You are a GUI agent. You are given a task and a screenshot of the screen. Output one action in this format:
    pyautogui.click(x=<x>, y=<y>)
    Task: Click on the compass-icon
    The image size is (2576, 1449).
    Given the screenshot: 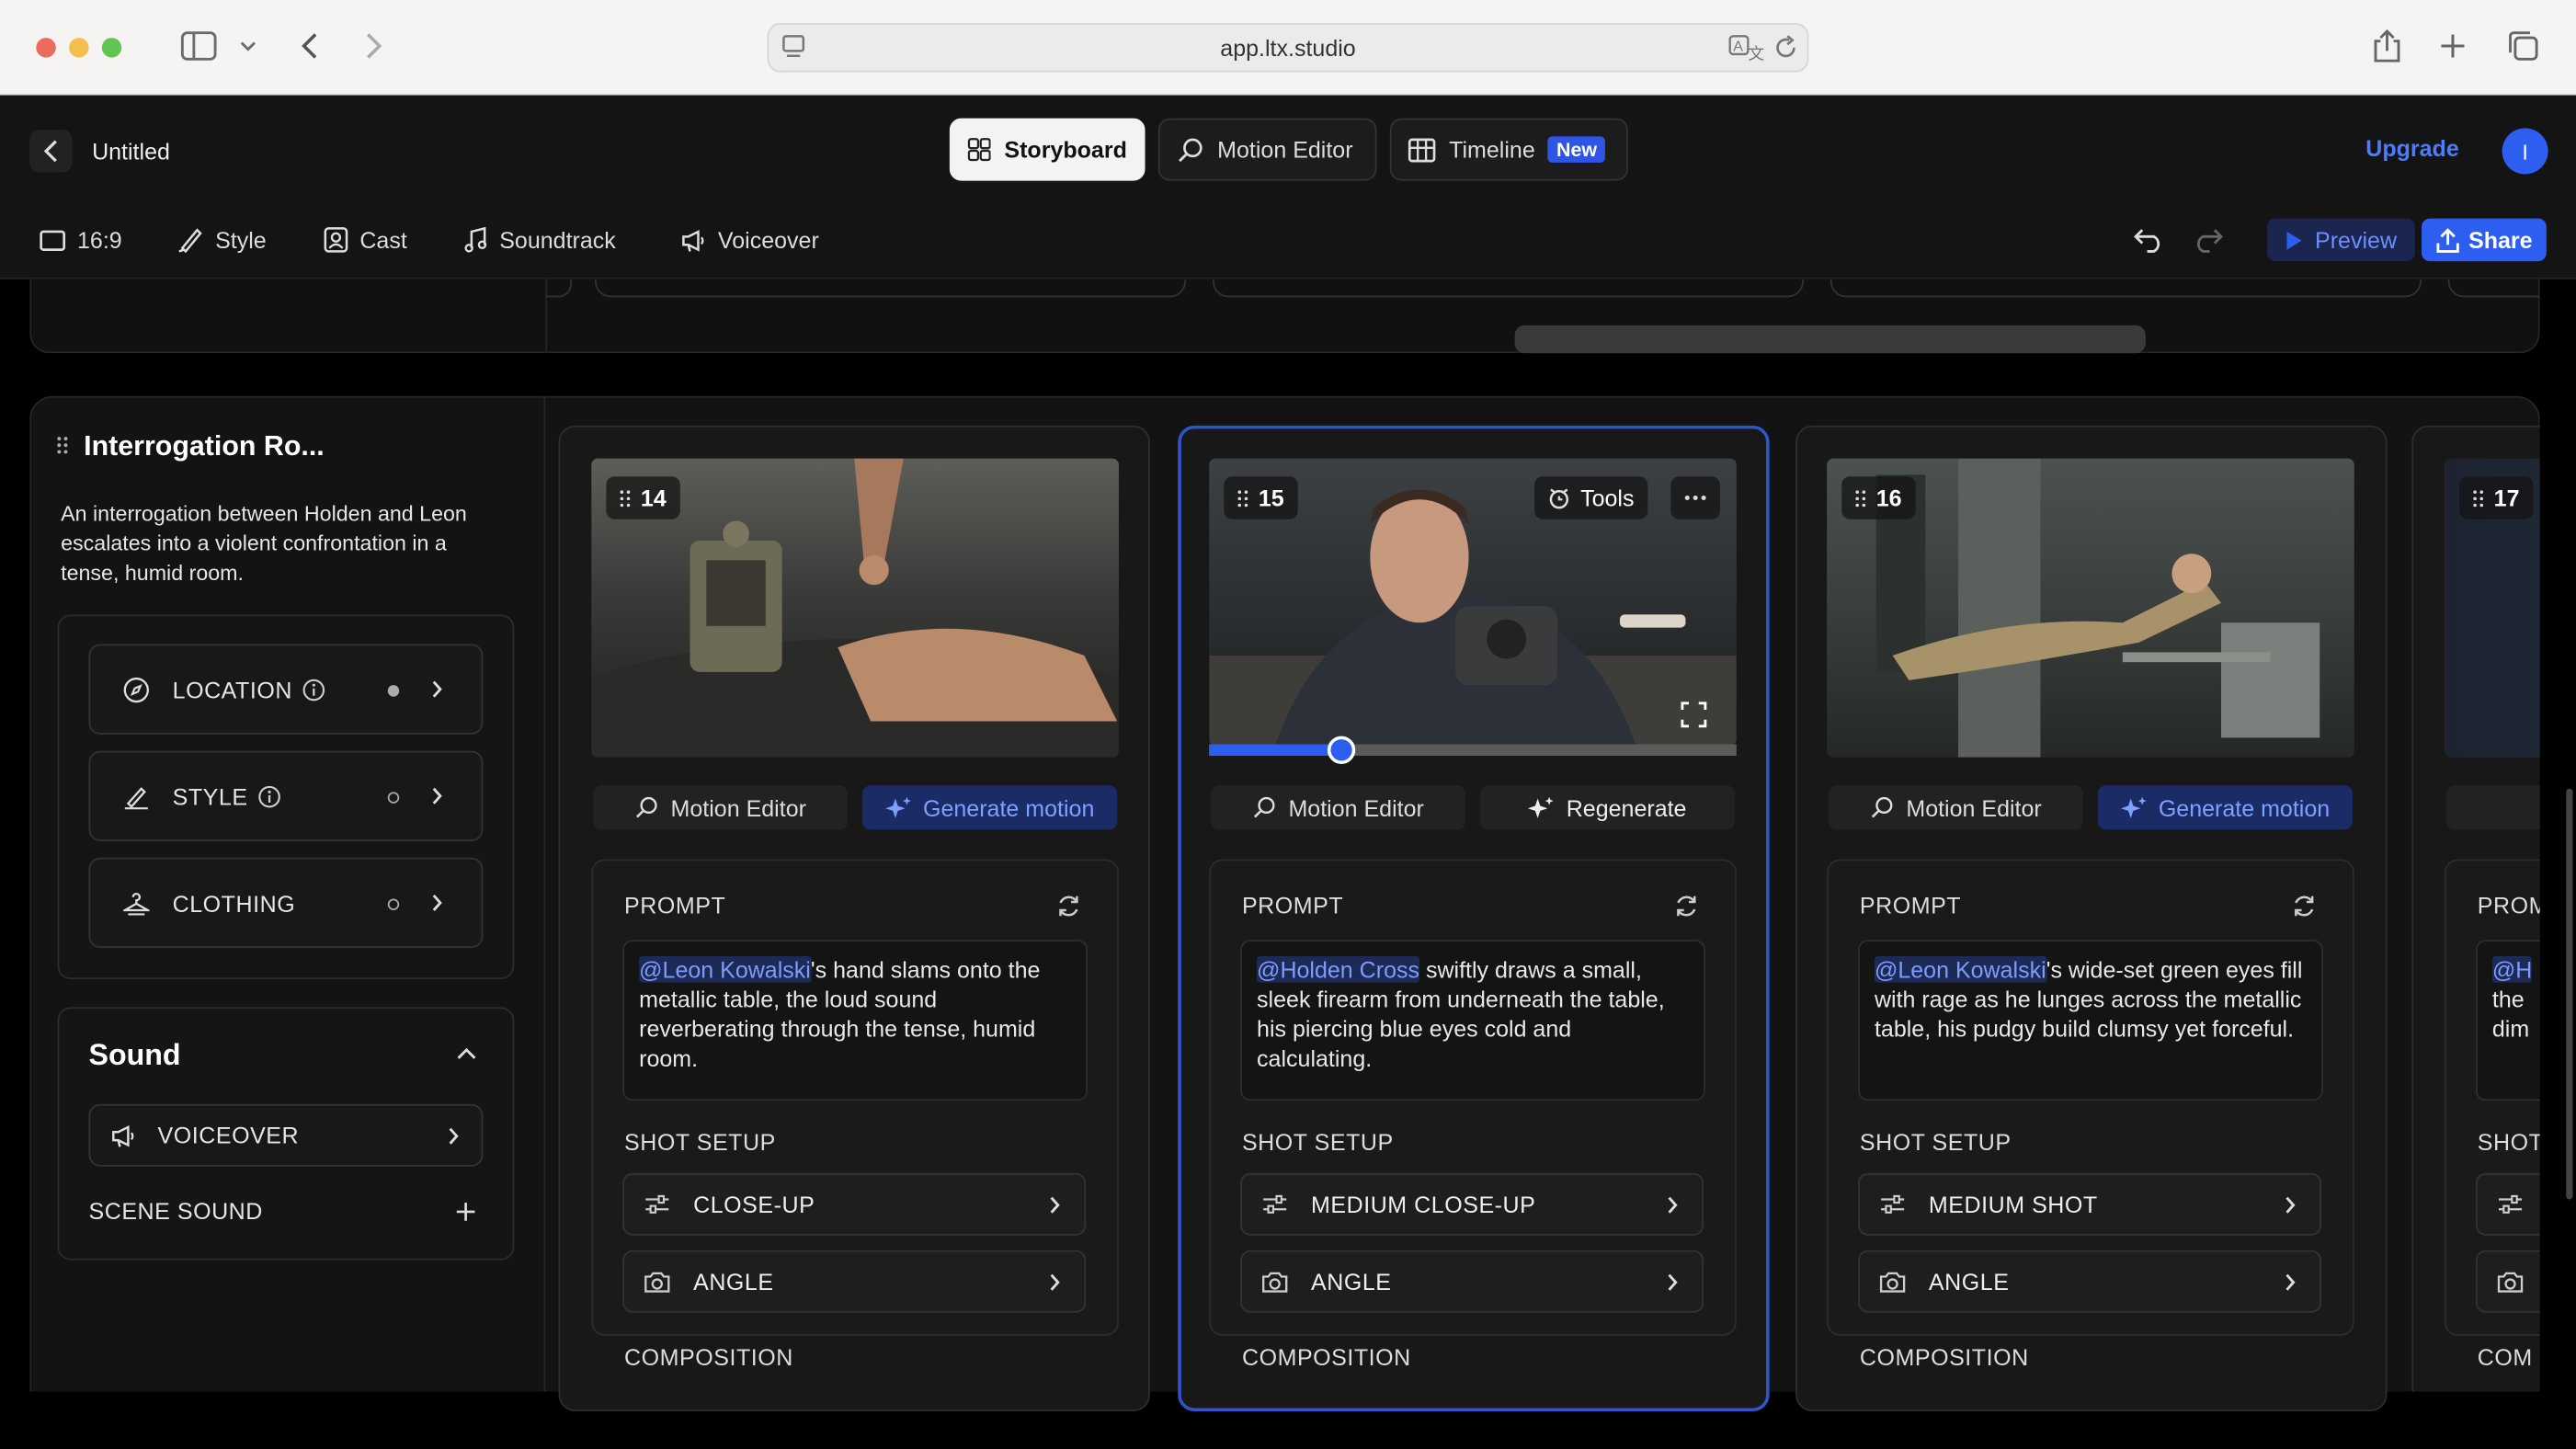 What is the action you would take?
    pyautogui.click(x=136, y=689)
    